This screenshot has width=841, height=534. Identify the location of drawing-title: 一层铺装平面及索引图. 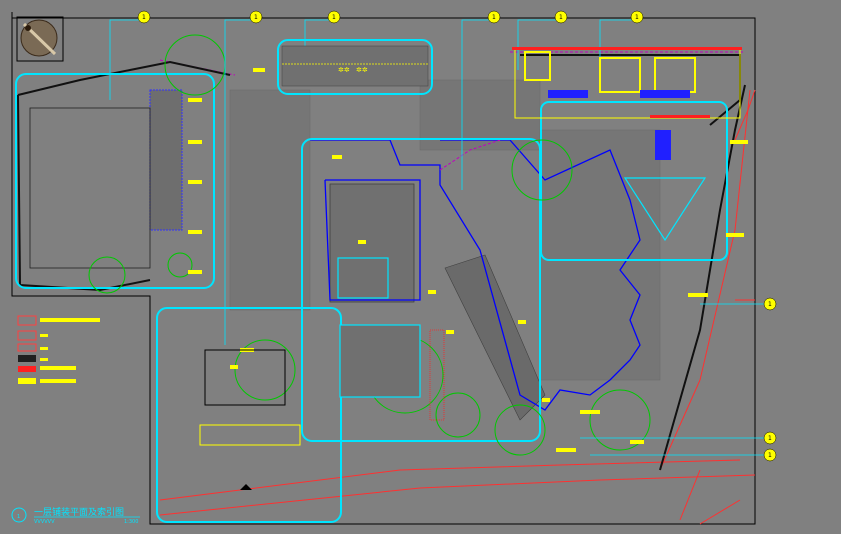
(79, 512).